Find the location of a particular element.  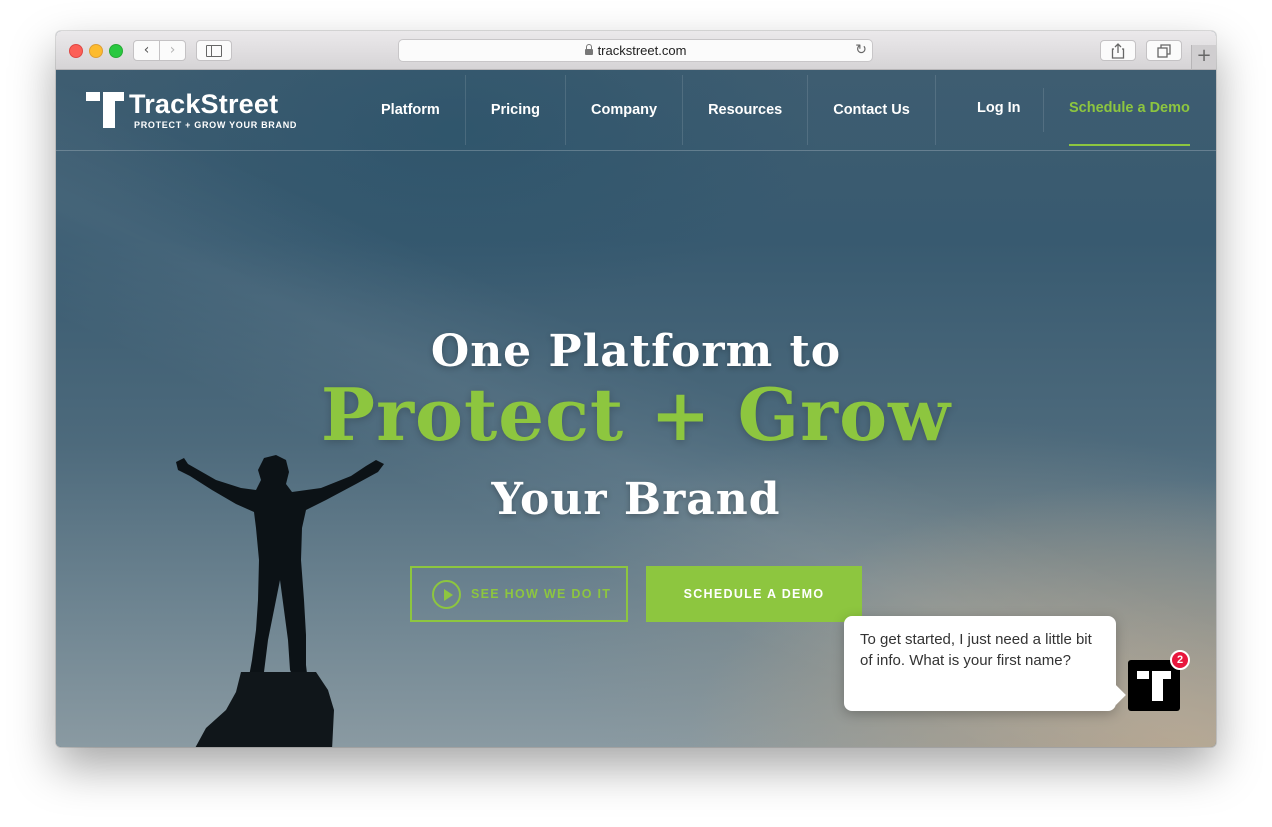

trackstreet-logo: TrackStreet PROTECT + GROW YOUR BRAND is located at coordinates (196, 110).